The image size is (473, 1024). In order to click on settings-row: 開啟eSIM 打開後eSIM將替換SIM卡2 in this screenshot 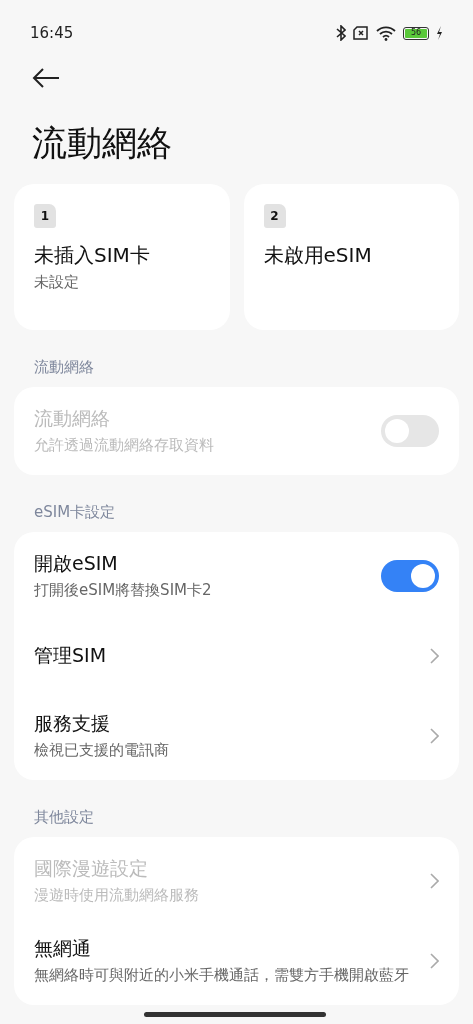, I will do `click(236, 576)`.